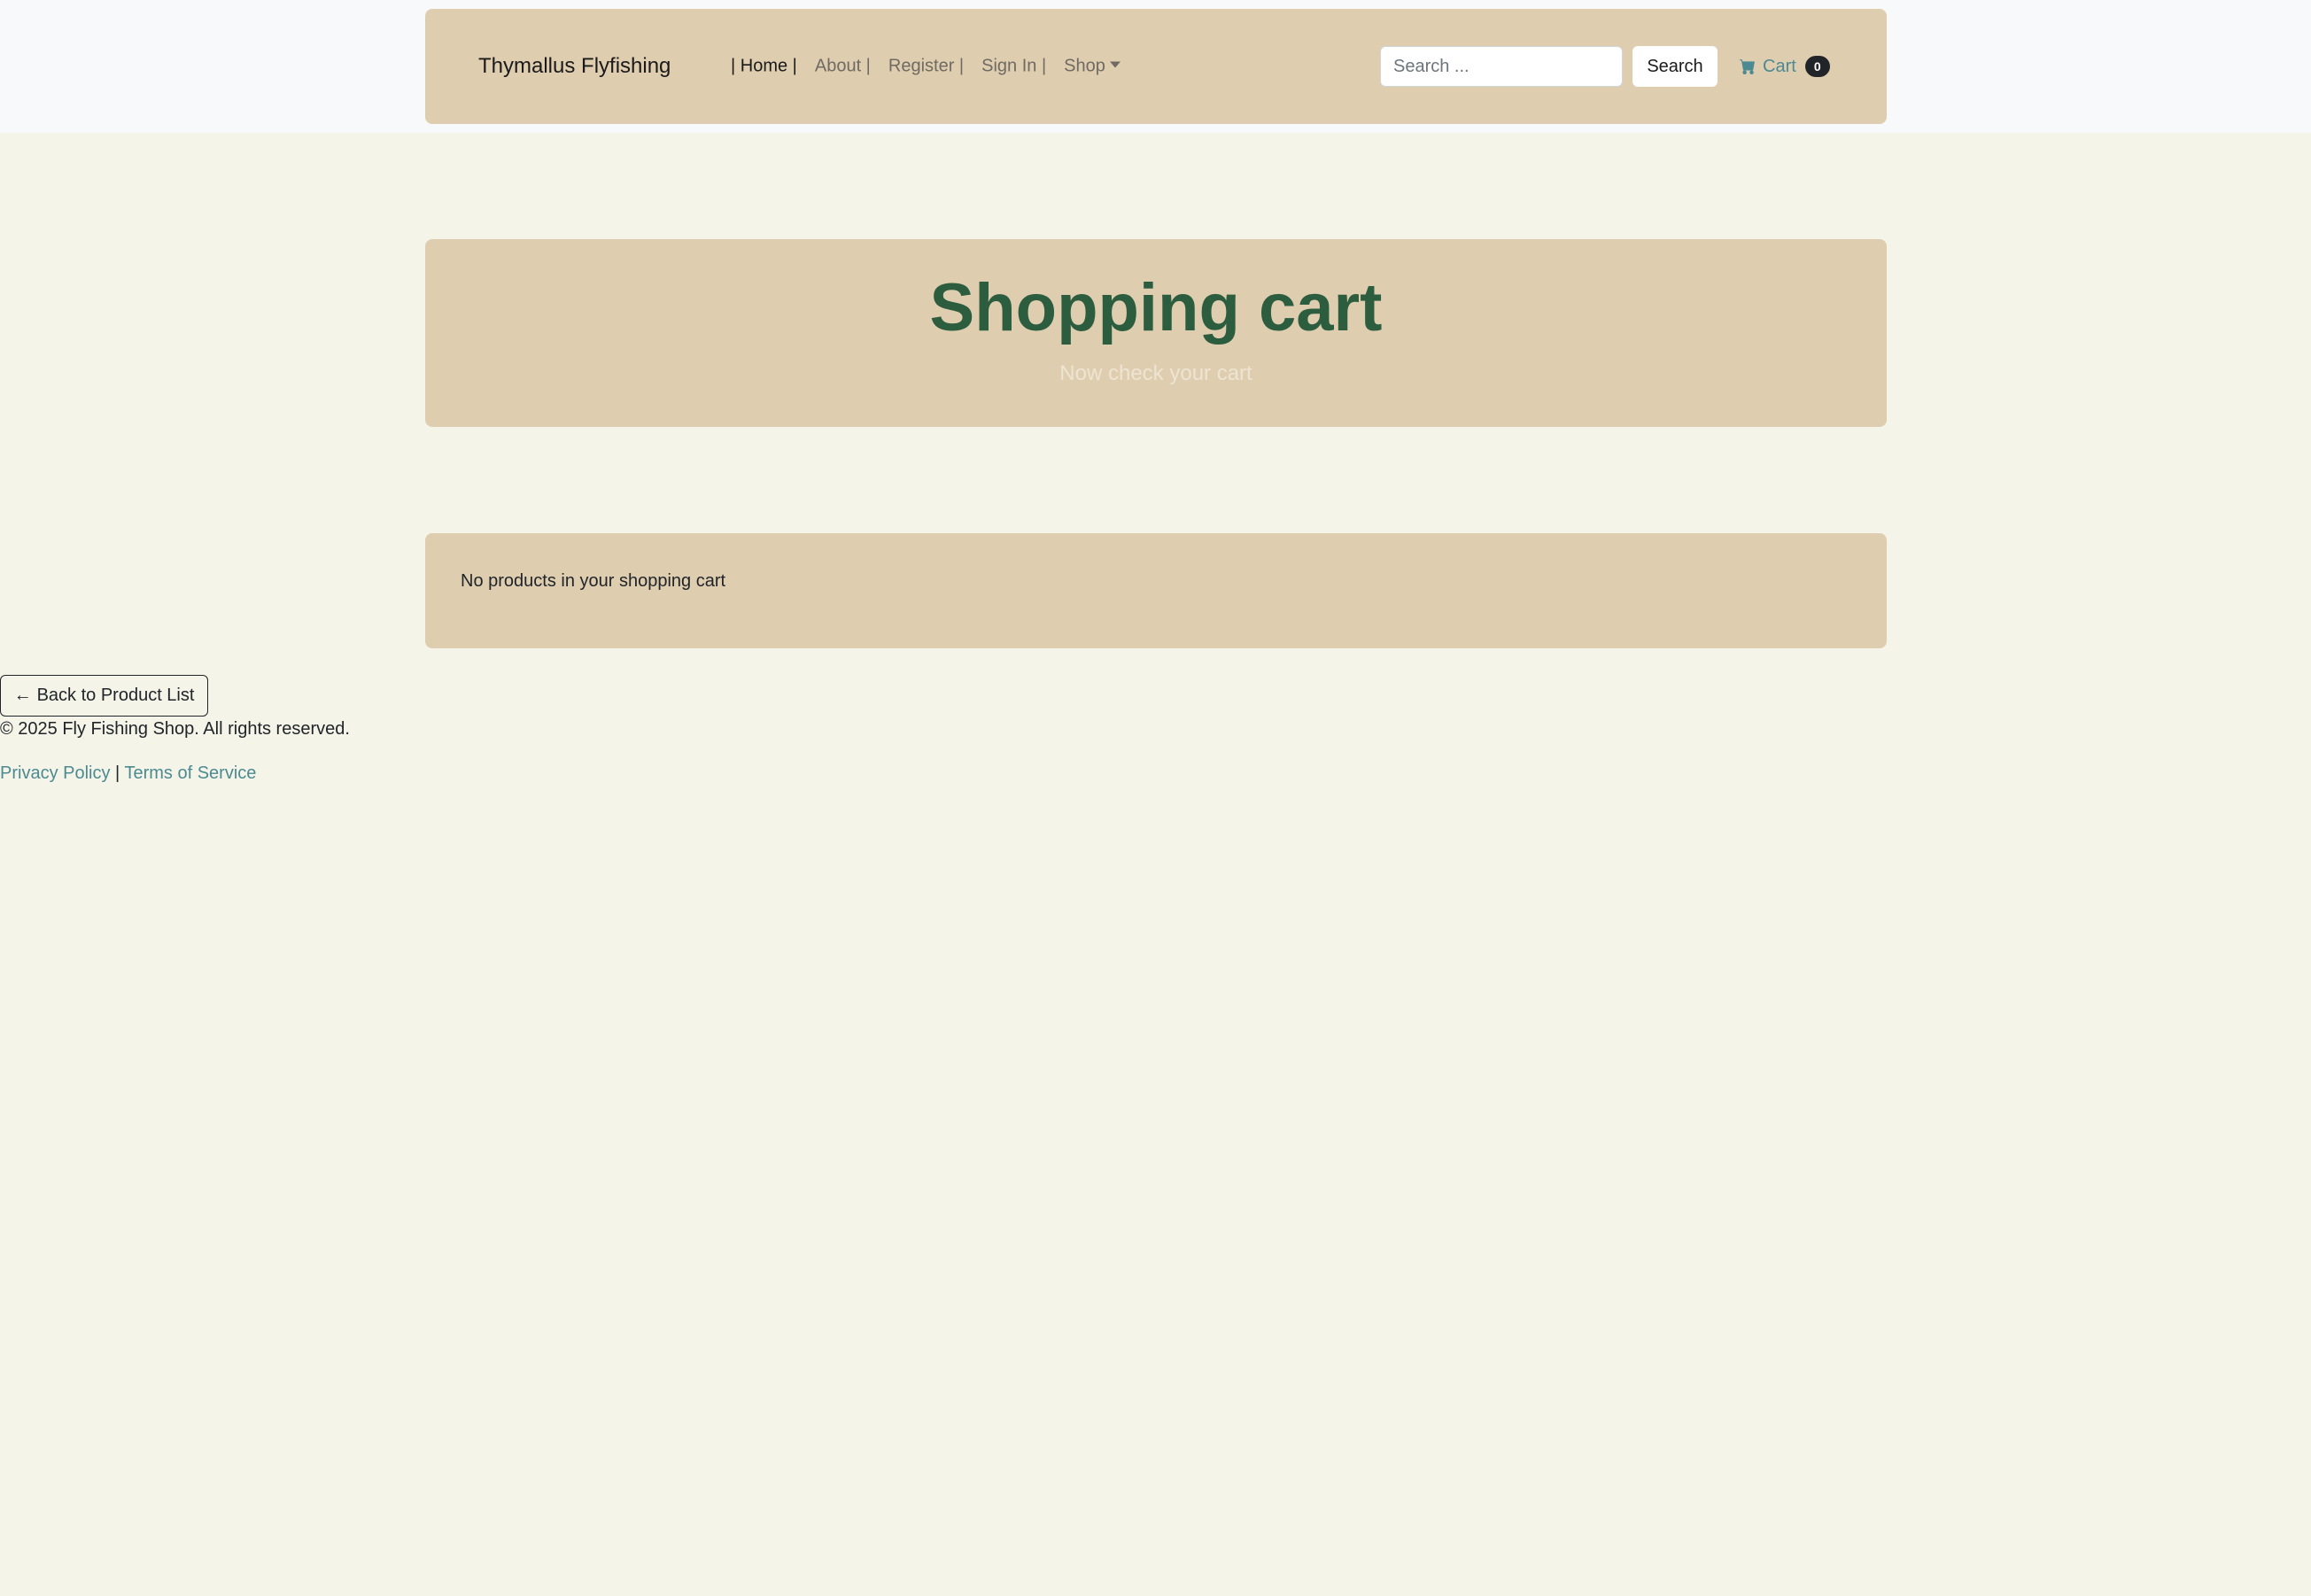  Describe the element at coordinates (22, 695) in the screenshot. I see `arrow-left-icon: ←` at that location.